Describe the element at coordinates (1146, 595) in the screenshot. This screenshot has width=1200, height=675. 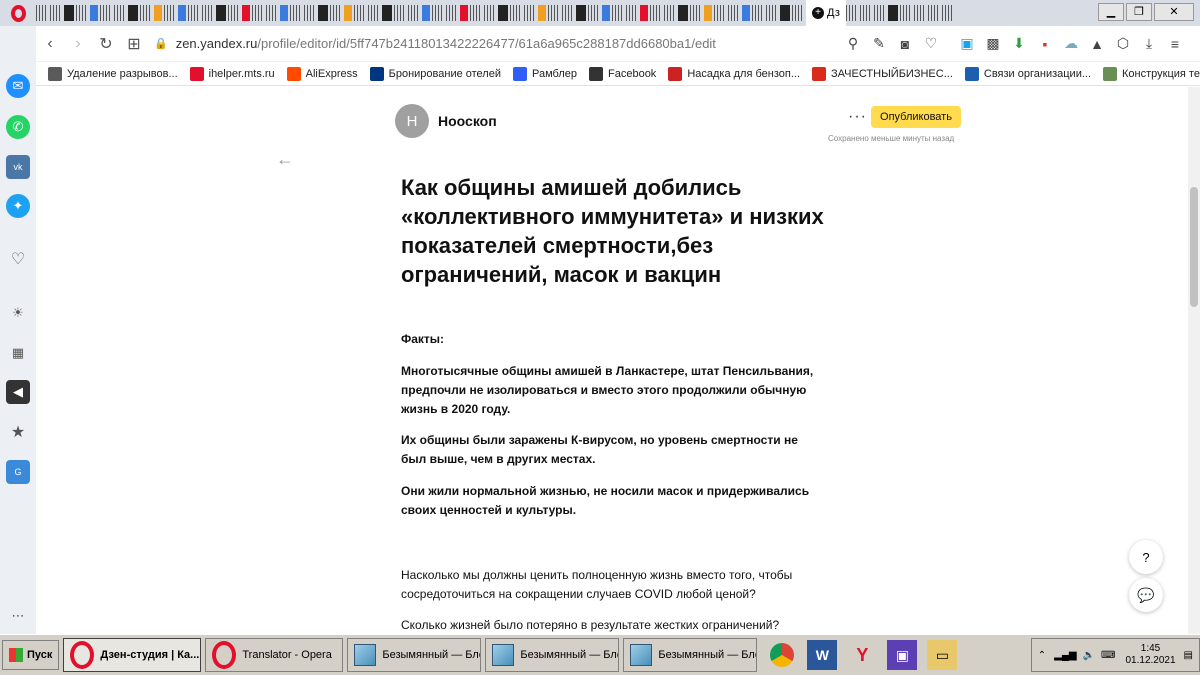
I see `chat-support-button: 💬` at that location.